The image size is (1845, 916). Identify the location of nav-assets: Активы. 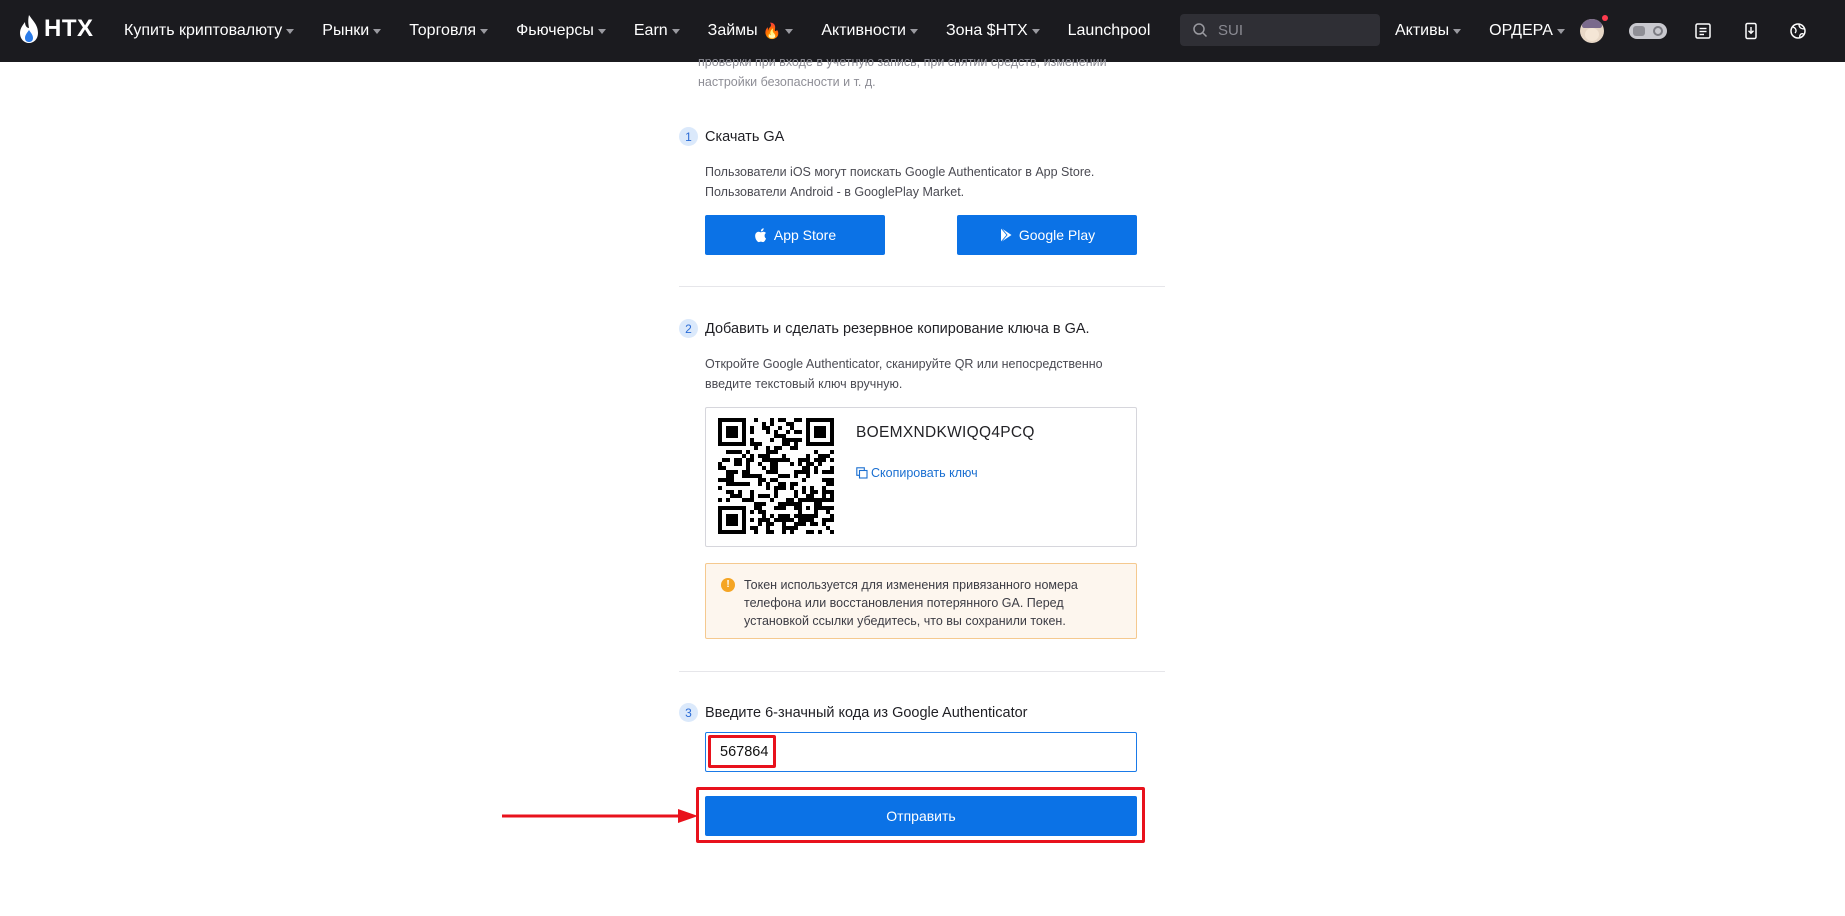
(1428, 31).